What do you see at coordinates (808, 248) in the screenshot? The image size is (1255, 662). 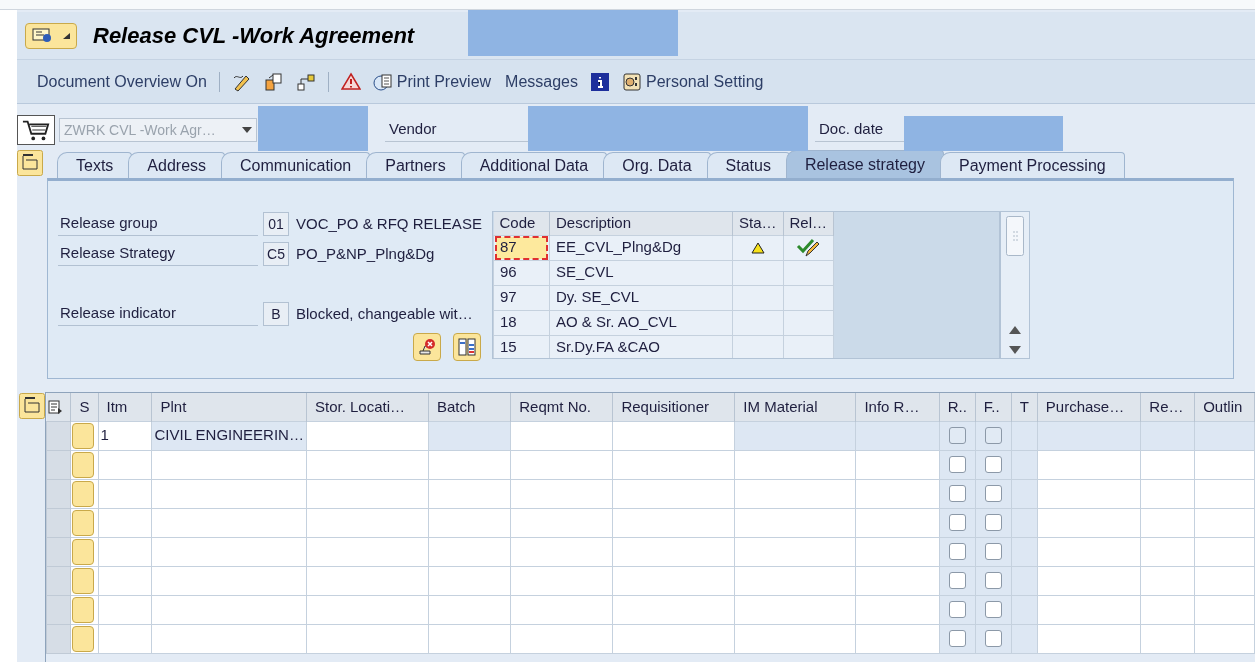 I see `check-pencil-icon` at bounding box center [808, 248].